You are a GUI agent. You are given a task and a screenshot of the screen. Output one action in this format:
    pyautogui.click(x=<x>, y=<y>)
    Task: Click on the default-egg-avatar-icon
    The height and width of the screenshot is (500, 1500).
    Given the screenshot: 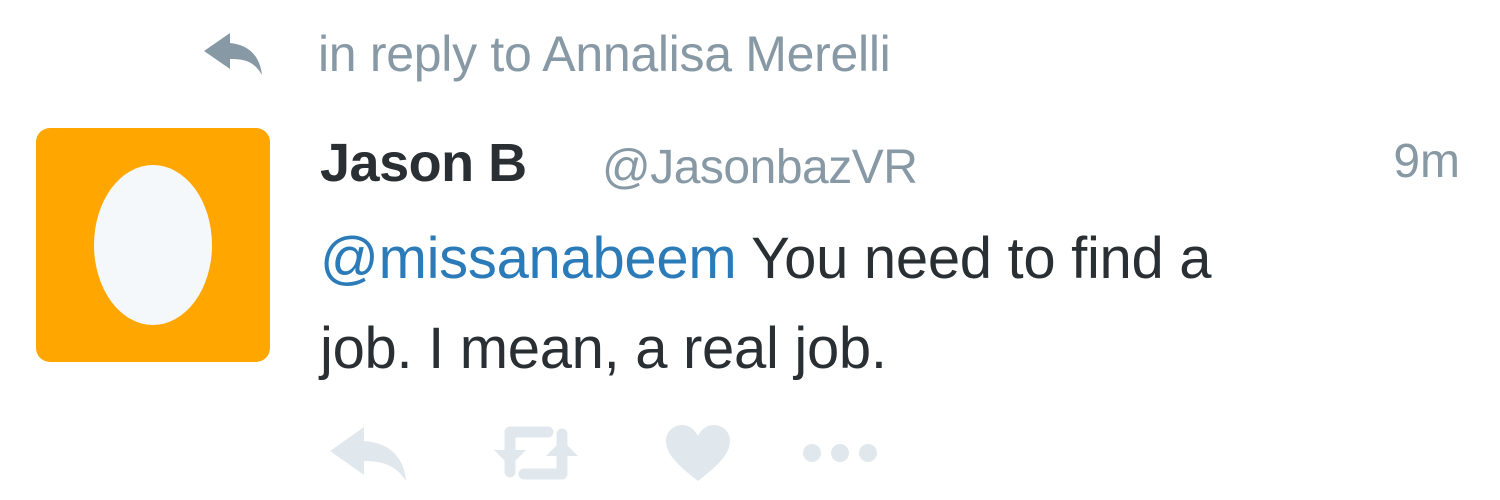 What is the action you would take?
    pyautogui.click(x=153, y=245)
    